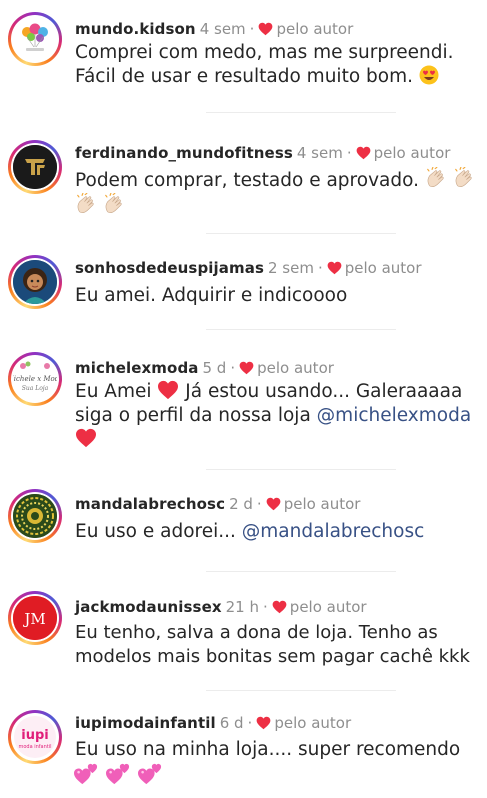  I want to click on comment-line: Eu tenho, salva a dona de loja. Tenho as, so click(256, 632).